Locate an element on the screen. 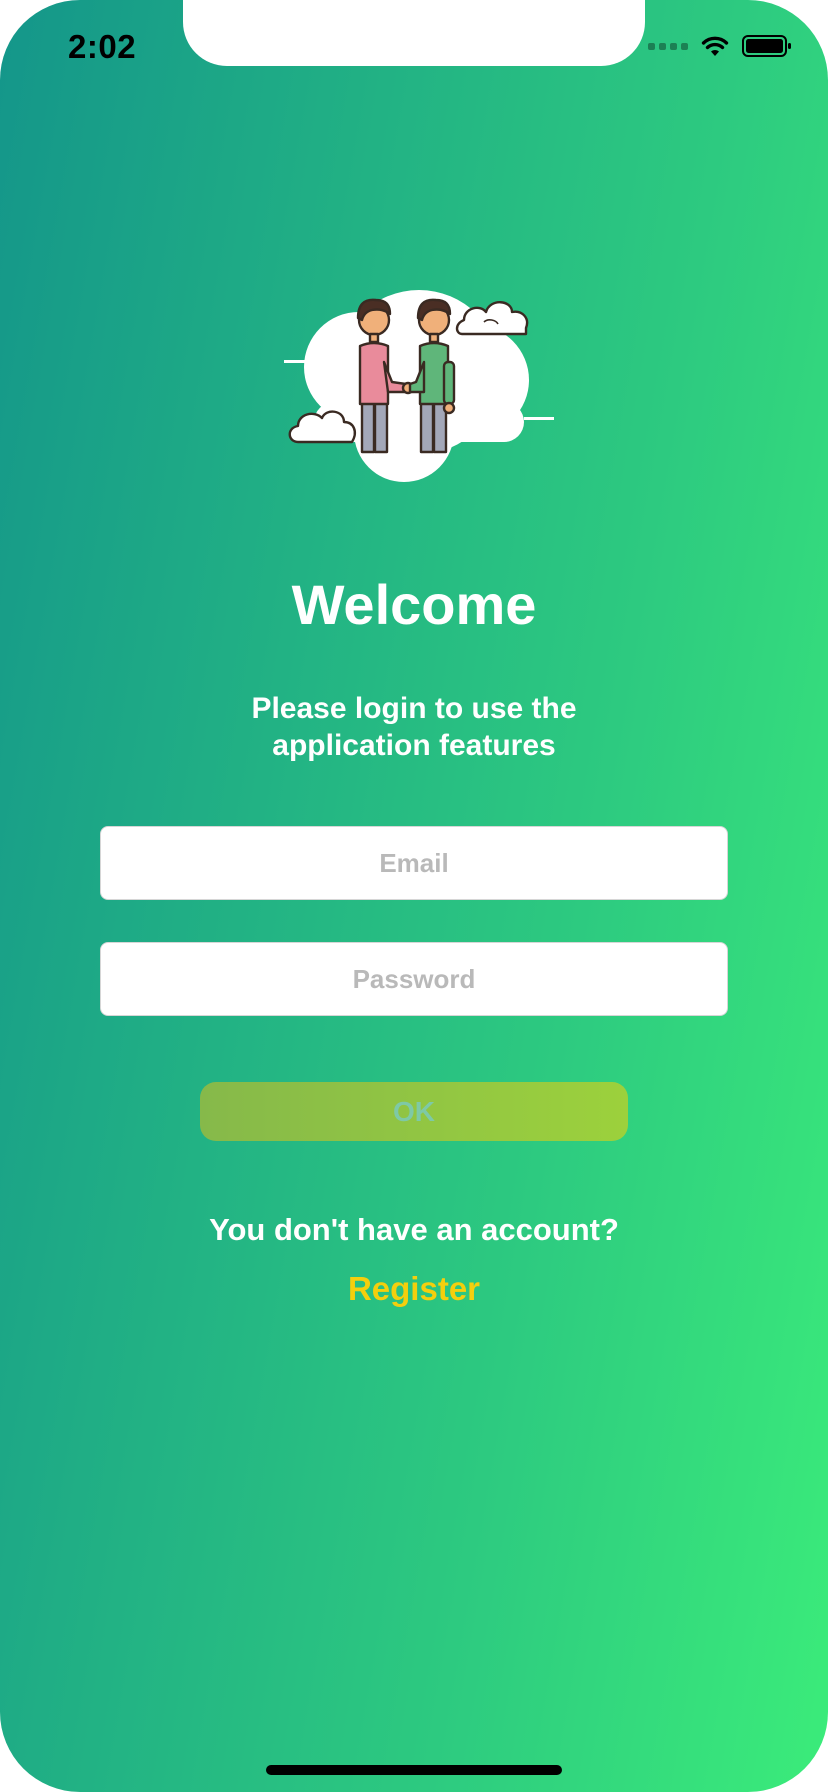 The height and width of the screenshot is (1792, 828). wifi-icon is located at coordinates (715, 46).